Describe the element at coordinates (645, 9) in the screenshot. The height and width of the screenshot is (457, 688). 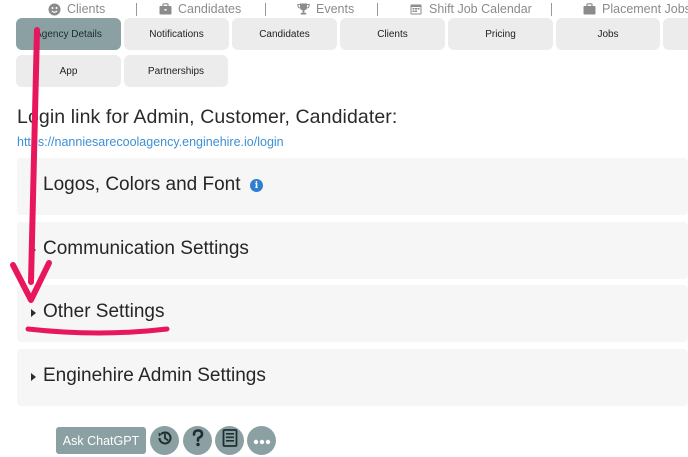
I see `nav-label-placement-jobs: Placement Jobs` at that location.